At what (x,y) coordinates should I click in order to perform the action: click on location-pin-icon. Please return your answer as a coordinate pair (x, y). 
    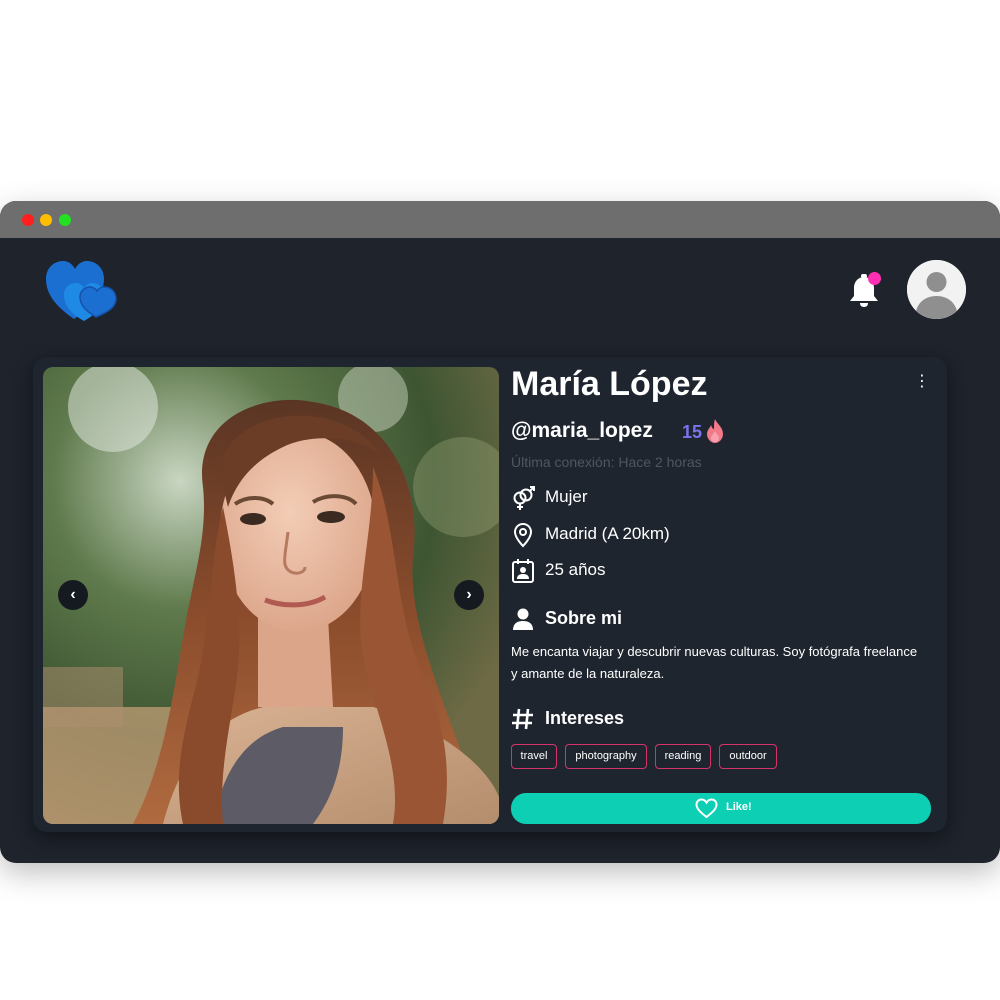
    Looking at the image, I should click on (523, 535).